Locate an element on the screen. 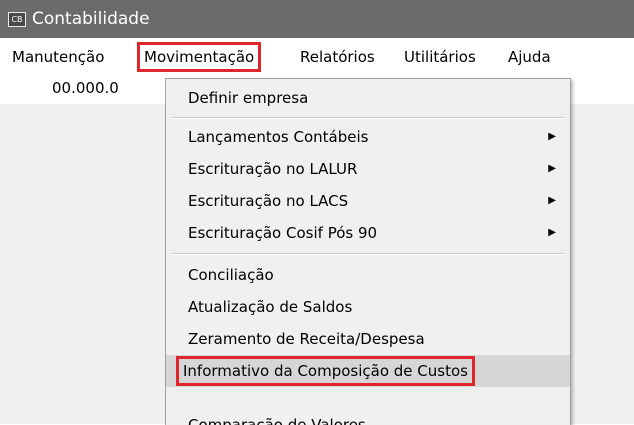 Image resolution: width=634 pixels, height=425 pixels. menu-item-conciliacao: Conciliação is located at coordinates (368, 275).